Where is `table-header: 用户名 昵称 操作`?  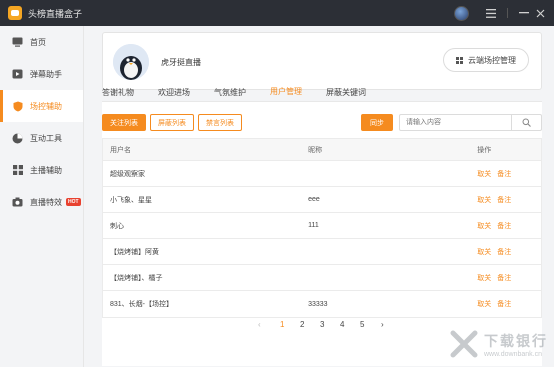 table-header: 用户名 昵称 操作 is located at coordinates (322, 150).